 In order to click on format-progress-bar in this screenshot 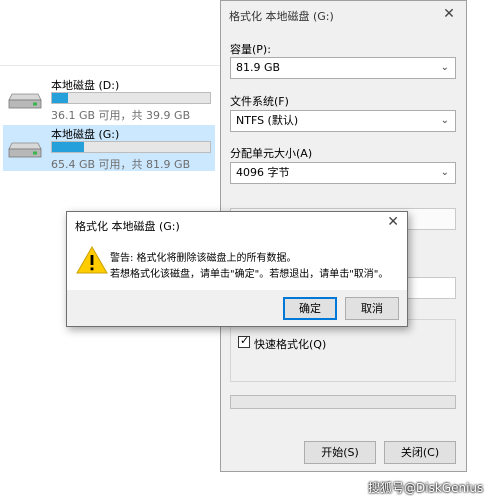, I will do `click(343, 402)`.